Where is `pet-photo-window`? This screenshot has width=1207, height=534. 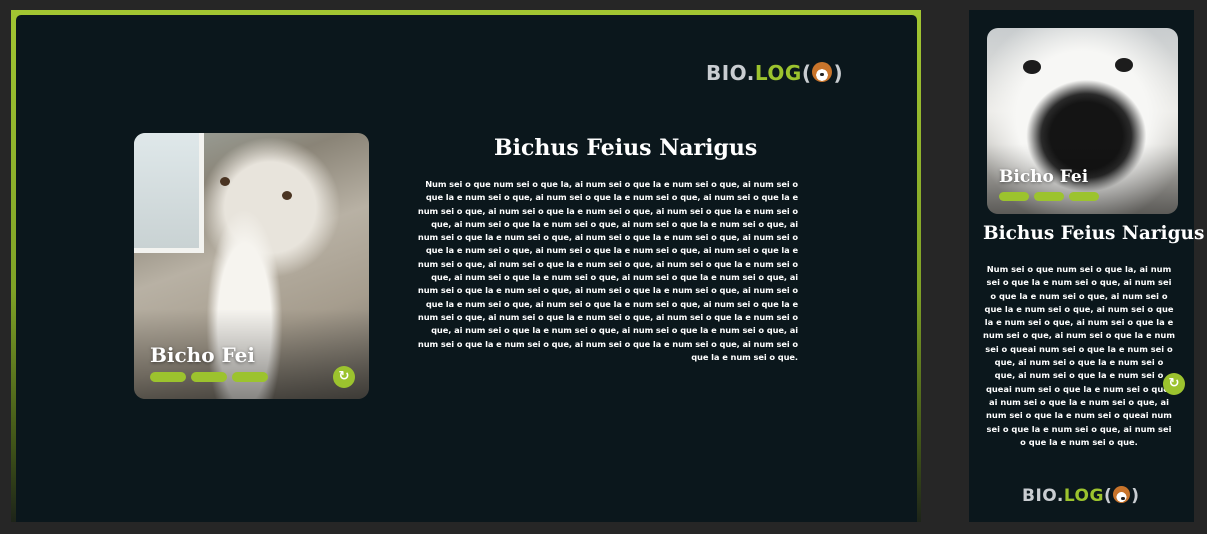 pet-photo-window is located at coordinates (169, 193).